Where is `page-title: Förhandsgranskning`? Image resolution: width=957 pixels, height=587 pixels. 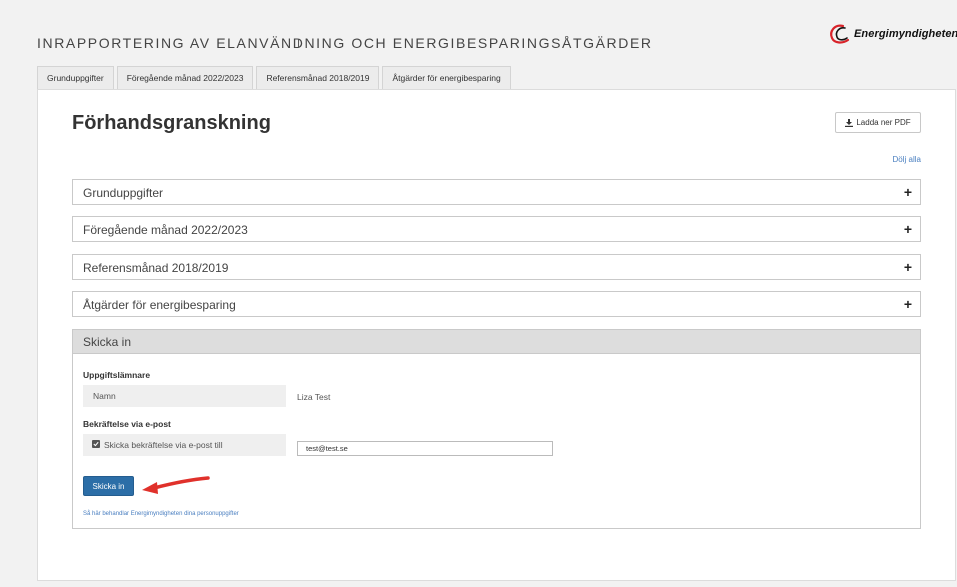 page-title: Förhandsgranskning is located at coordinates (171, 123).